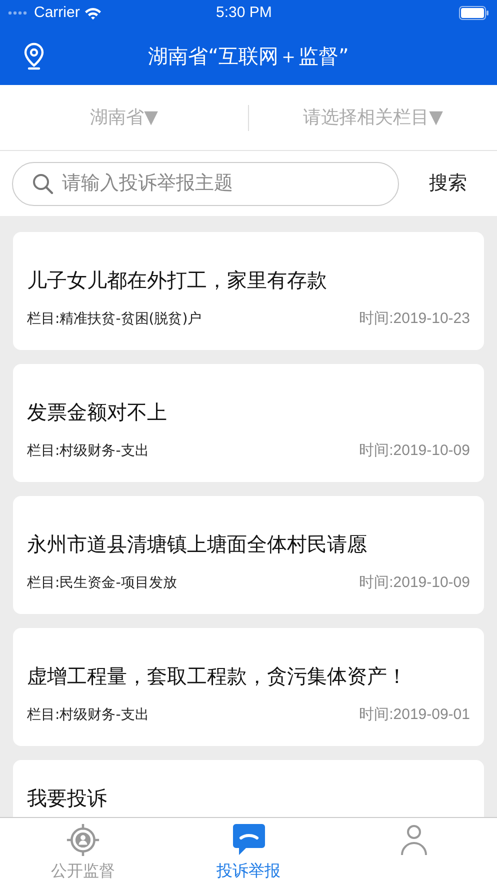  I want to click on category-label: 栏目:精准扶贫-贫困(脱贫)户, so click(114, 319).